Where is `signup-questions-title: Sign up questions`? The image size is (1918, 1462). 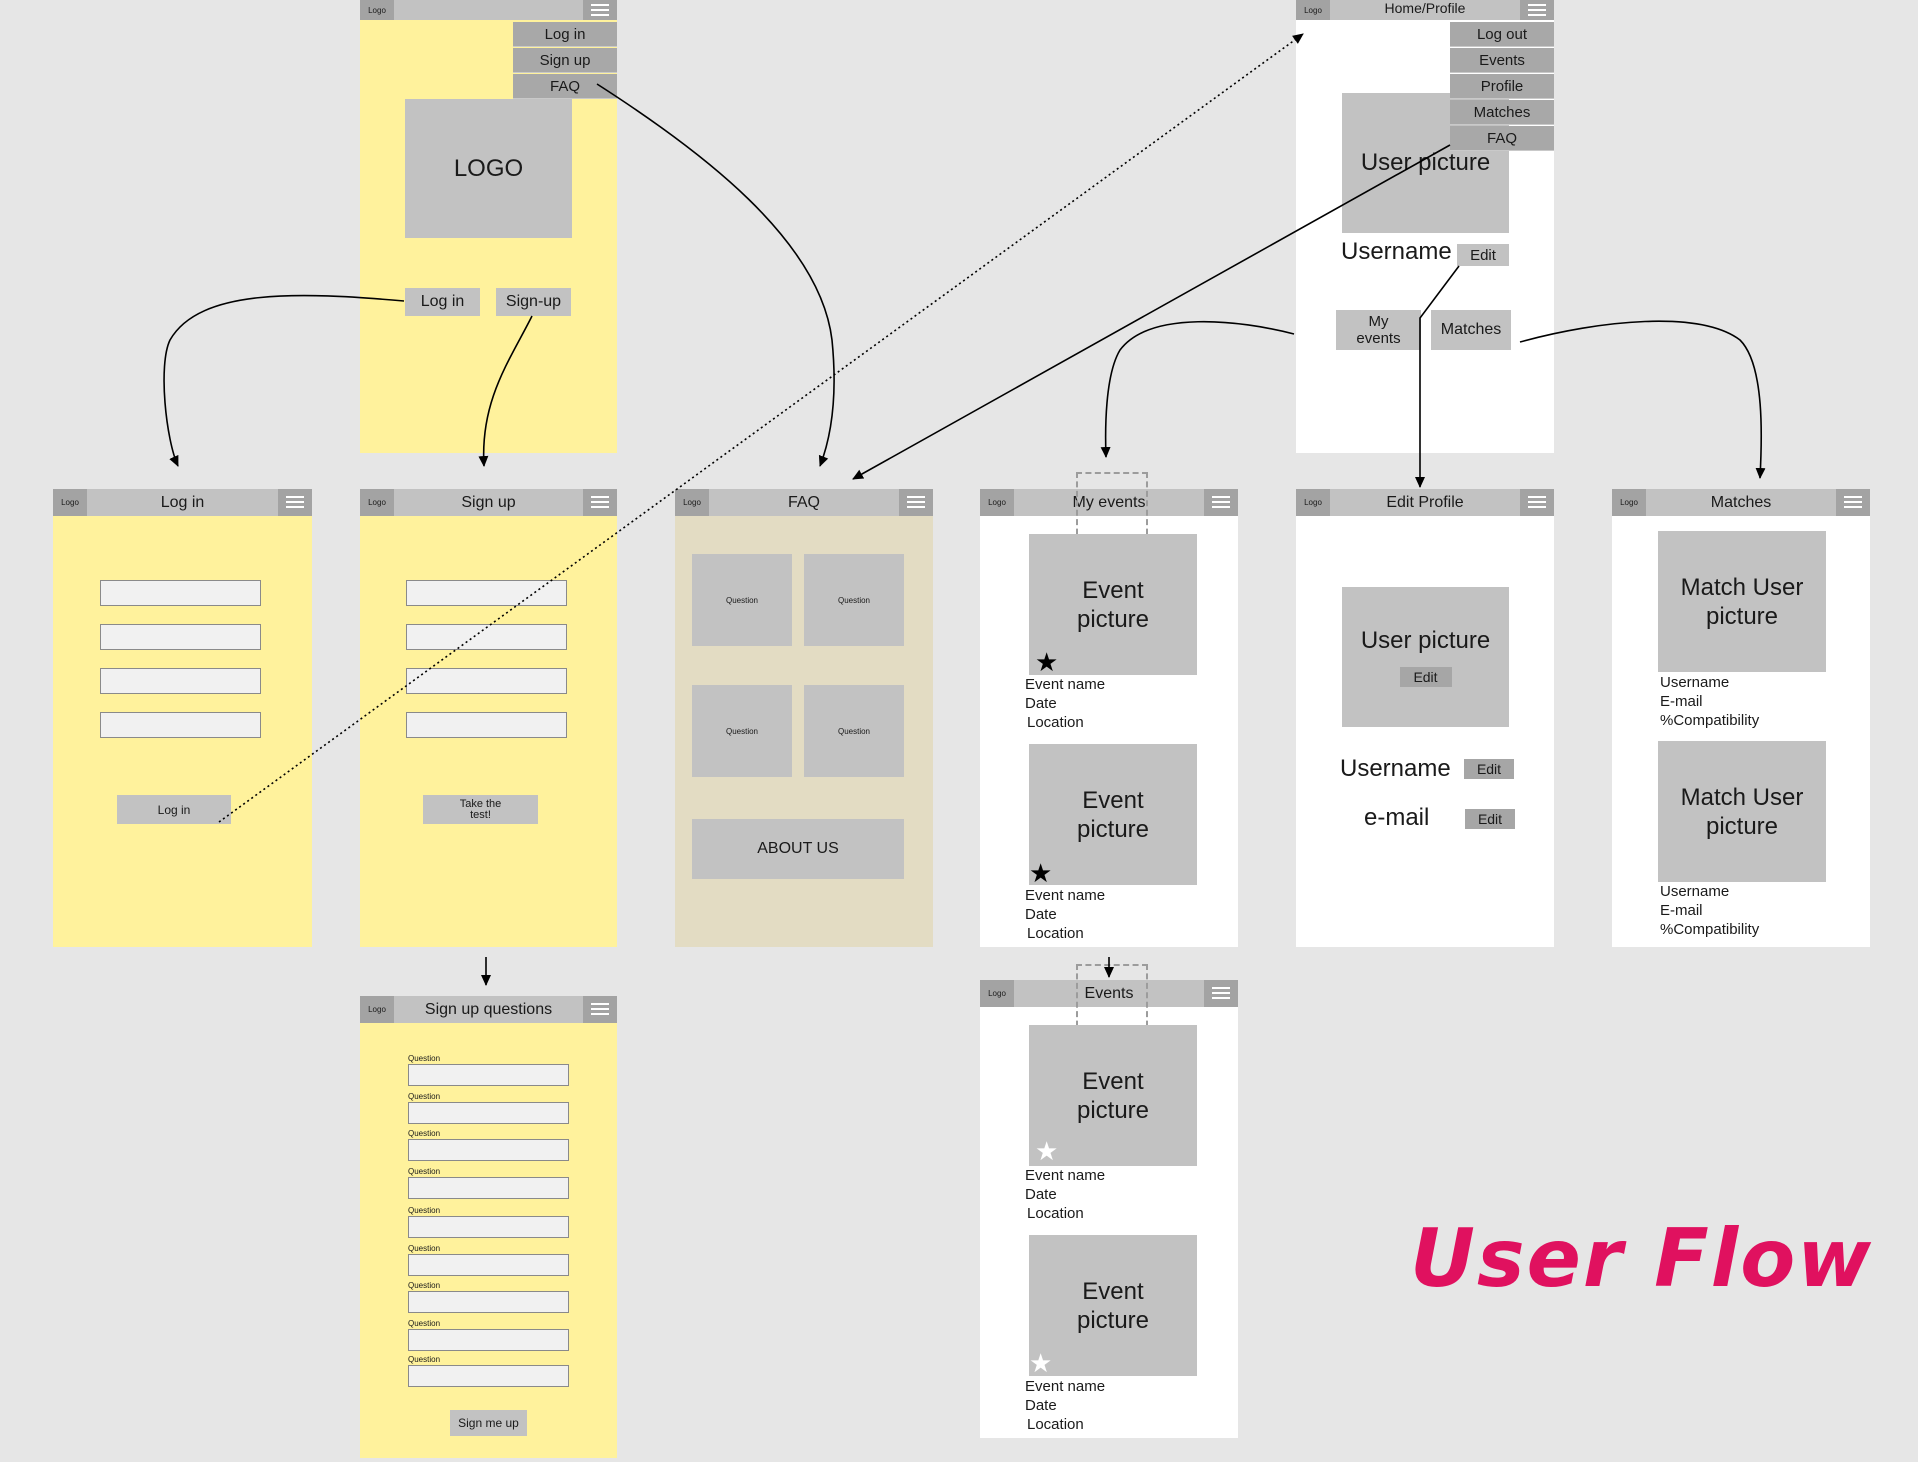
signup-questions-title: Sign up questions is located at coordinates (488, 1009).